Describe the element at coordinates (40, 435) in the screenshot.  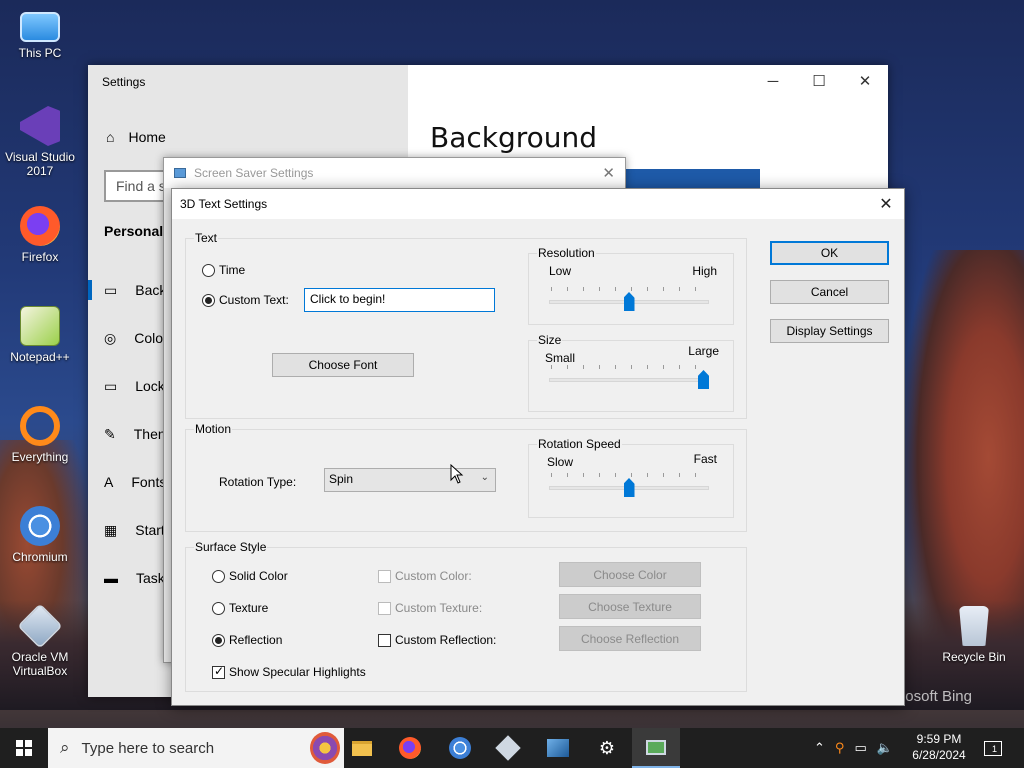
I see `desktop-icon-everything: Everything` at that location.